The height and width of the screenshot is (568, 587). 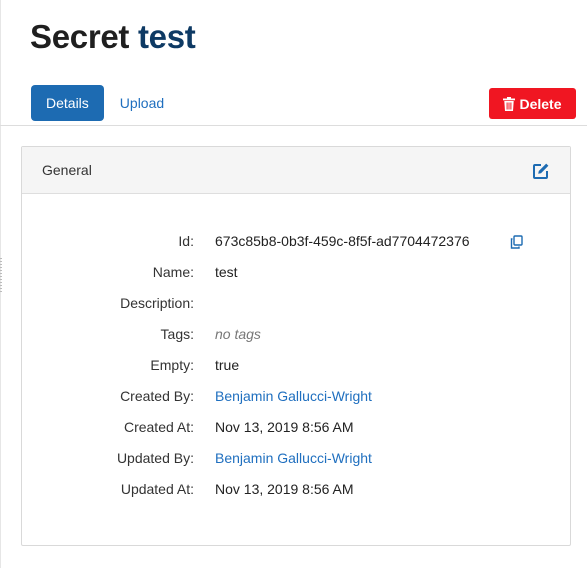 I want to click on field-created-at: Created At: Nov 13, 2019 8:56 AM, so click(x=297, y=427).